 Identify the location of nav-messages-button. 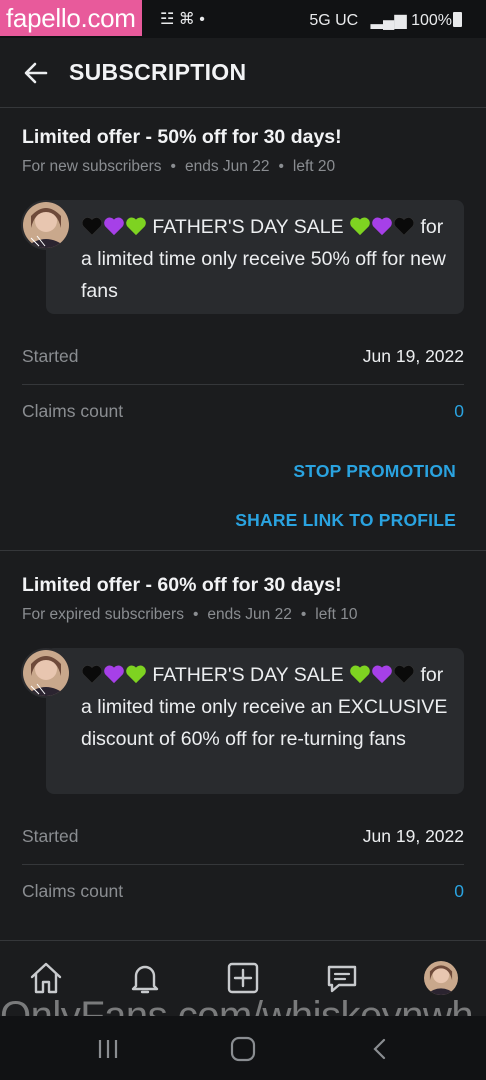
(342, 978).